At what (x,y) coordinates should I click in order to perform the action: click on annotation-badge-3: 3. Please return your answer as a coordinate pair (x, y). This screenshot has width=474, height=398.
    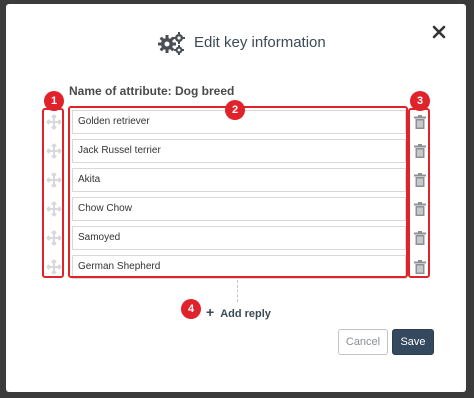
    Looking at the image, I should click on (420, 101).